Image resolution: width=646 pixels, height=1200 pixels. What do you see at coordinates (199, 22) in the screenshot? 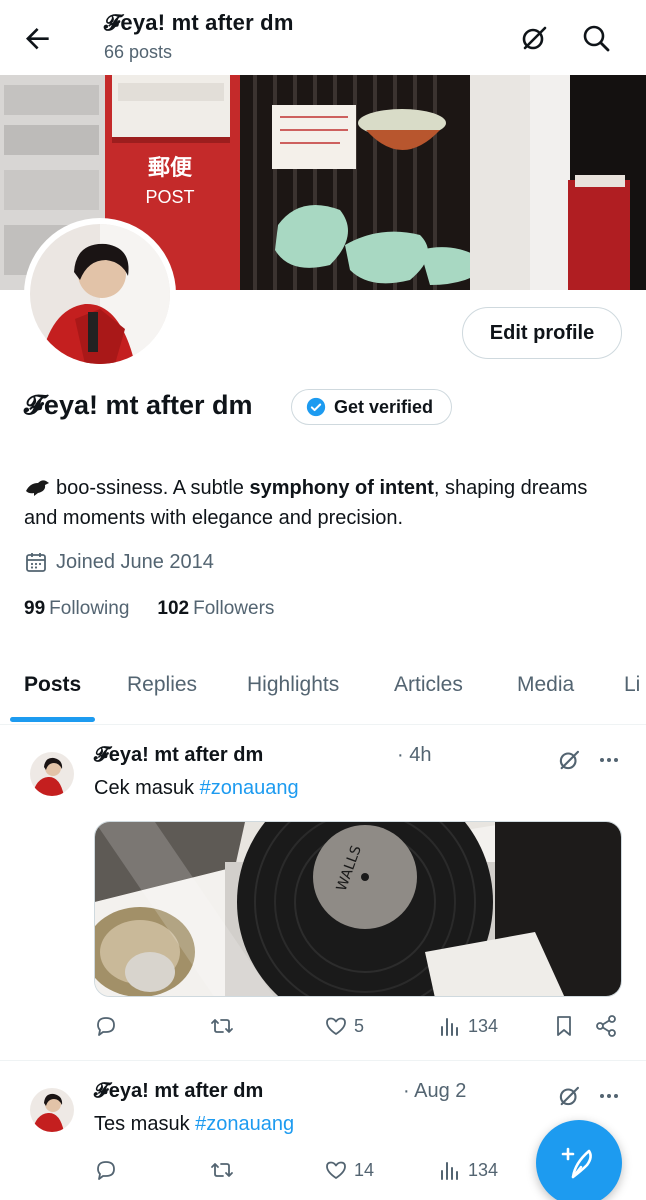
I see `header-title: 𝓕eya! mt after dm` at bounding box center [199, 22].